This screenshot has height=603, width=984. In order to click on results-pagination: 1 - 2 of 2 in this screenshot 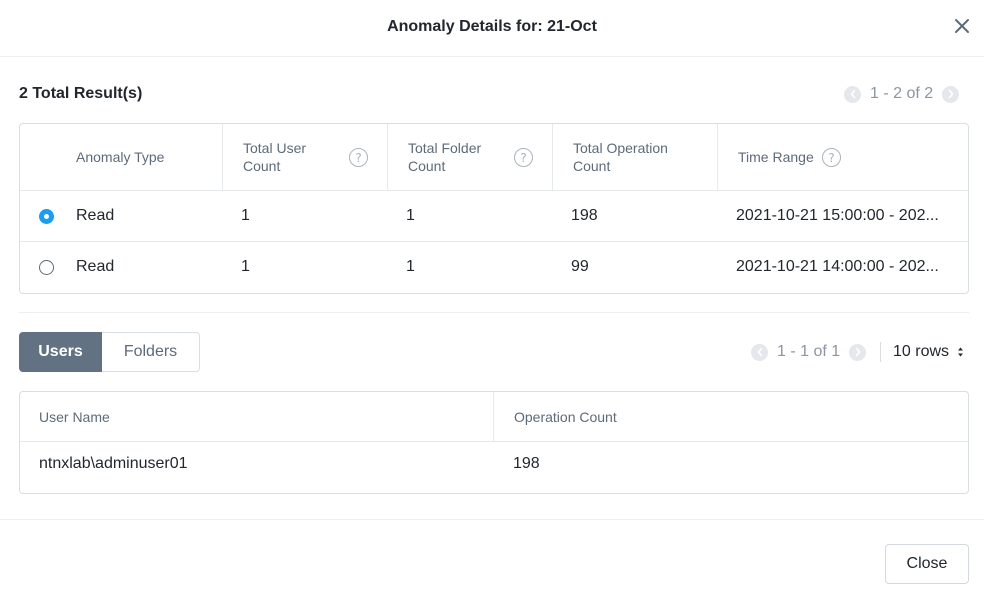, I will do `click(902, 94)`.